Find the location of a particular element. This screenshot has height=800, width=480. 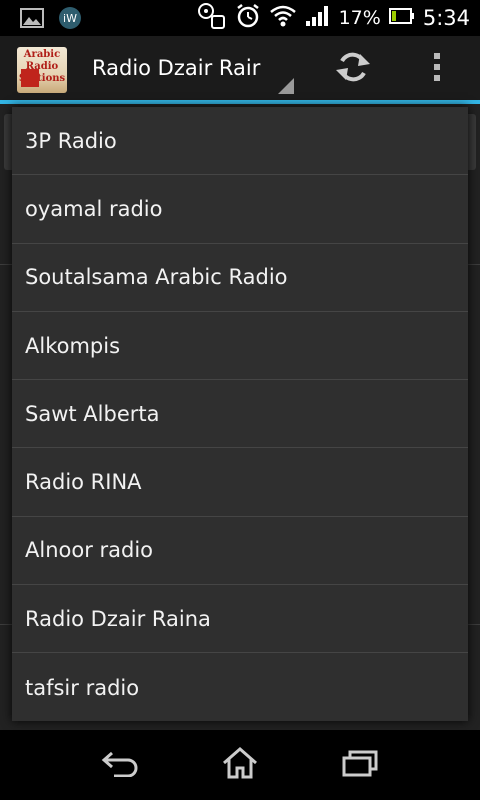

refresh-button is located at coordinates (353, 69).